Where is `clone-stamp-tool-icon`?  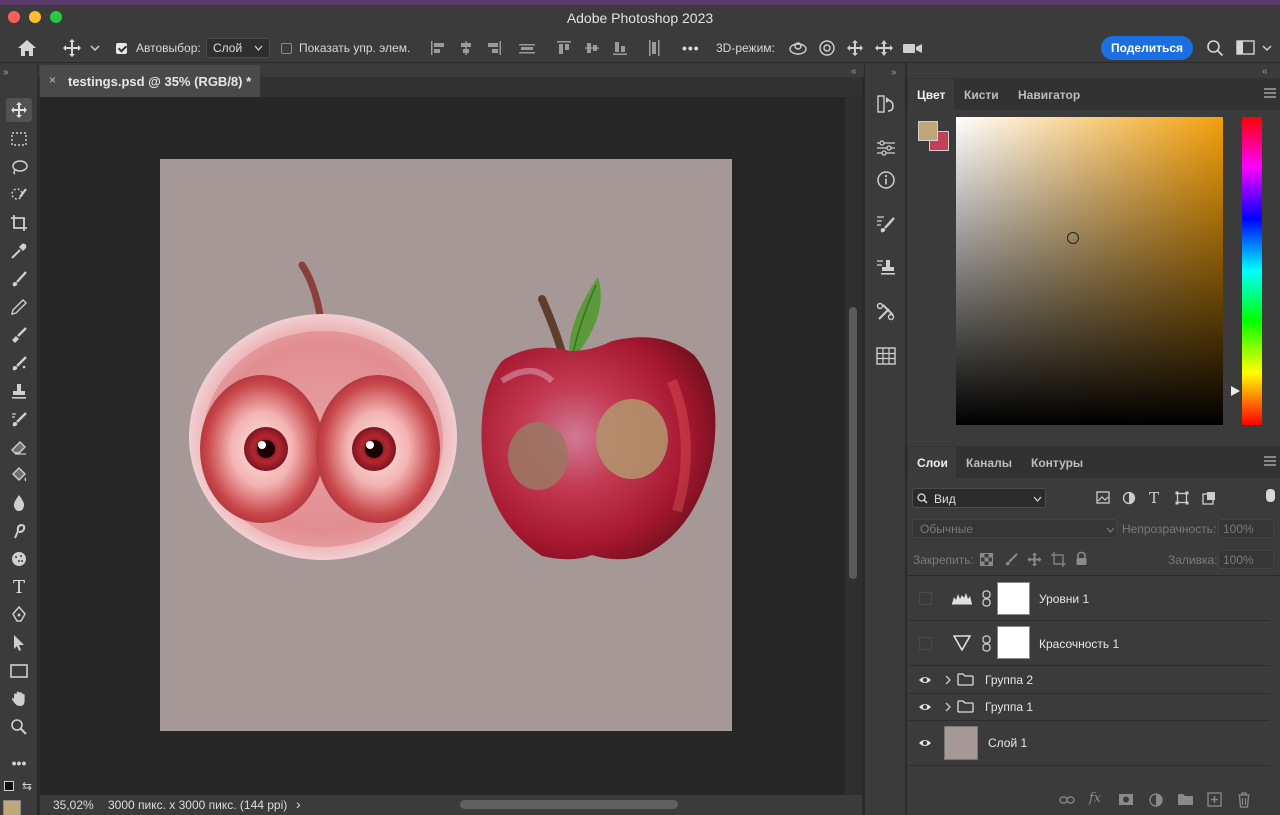 clone-stamp-tool-icon is located at coordinates (19, 335).